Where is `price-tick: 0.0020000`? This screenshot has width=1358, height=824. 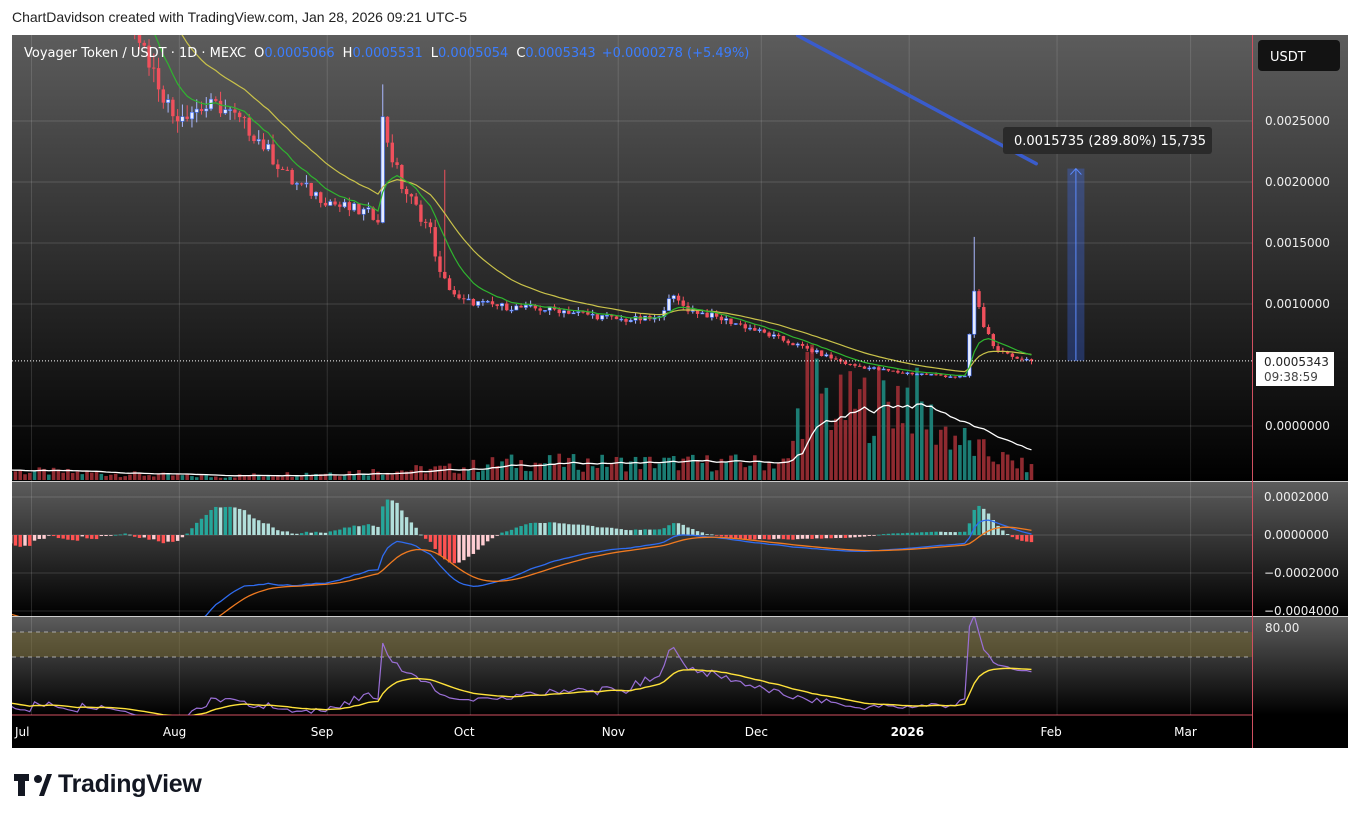
price-tick: 0.0020000 is located at coordinates (1297, 182).